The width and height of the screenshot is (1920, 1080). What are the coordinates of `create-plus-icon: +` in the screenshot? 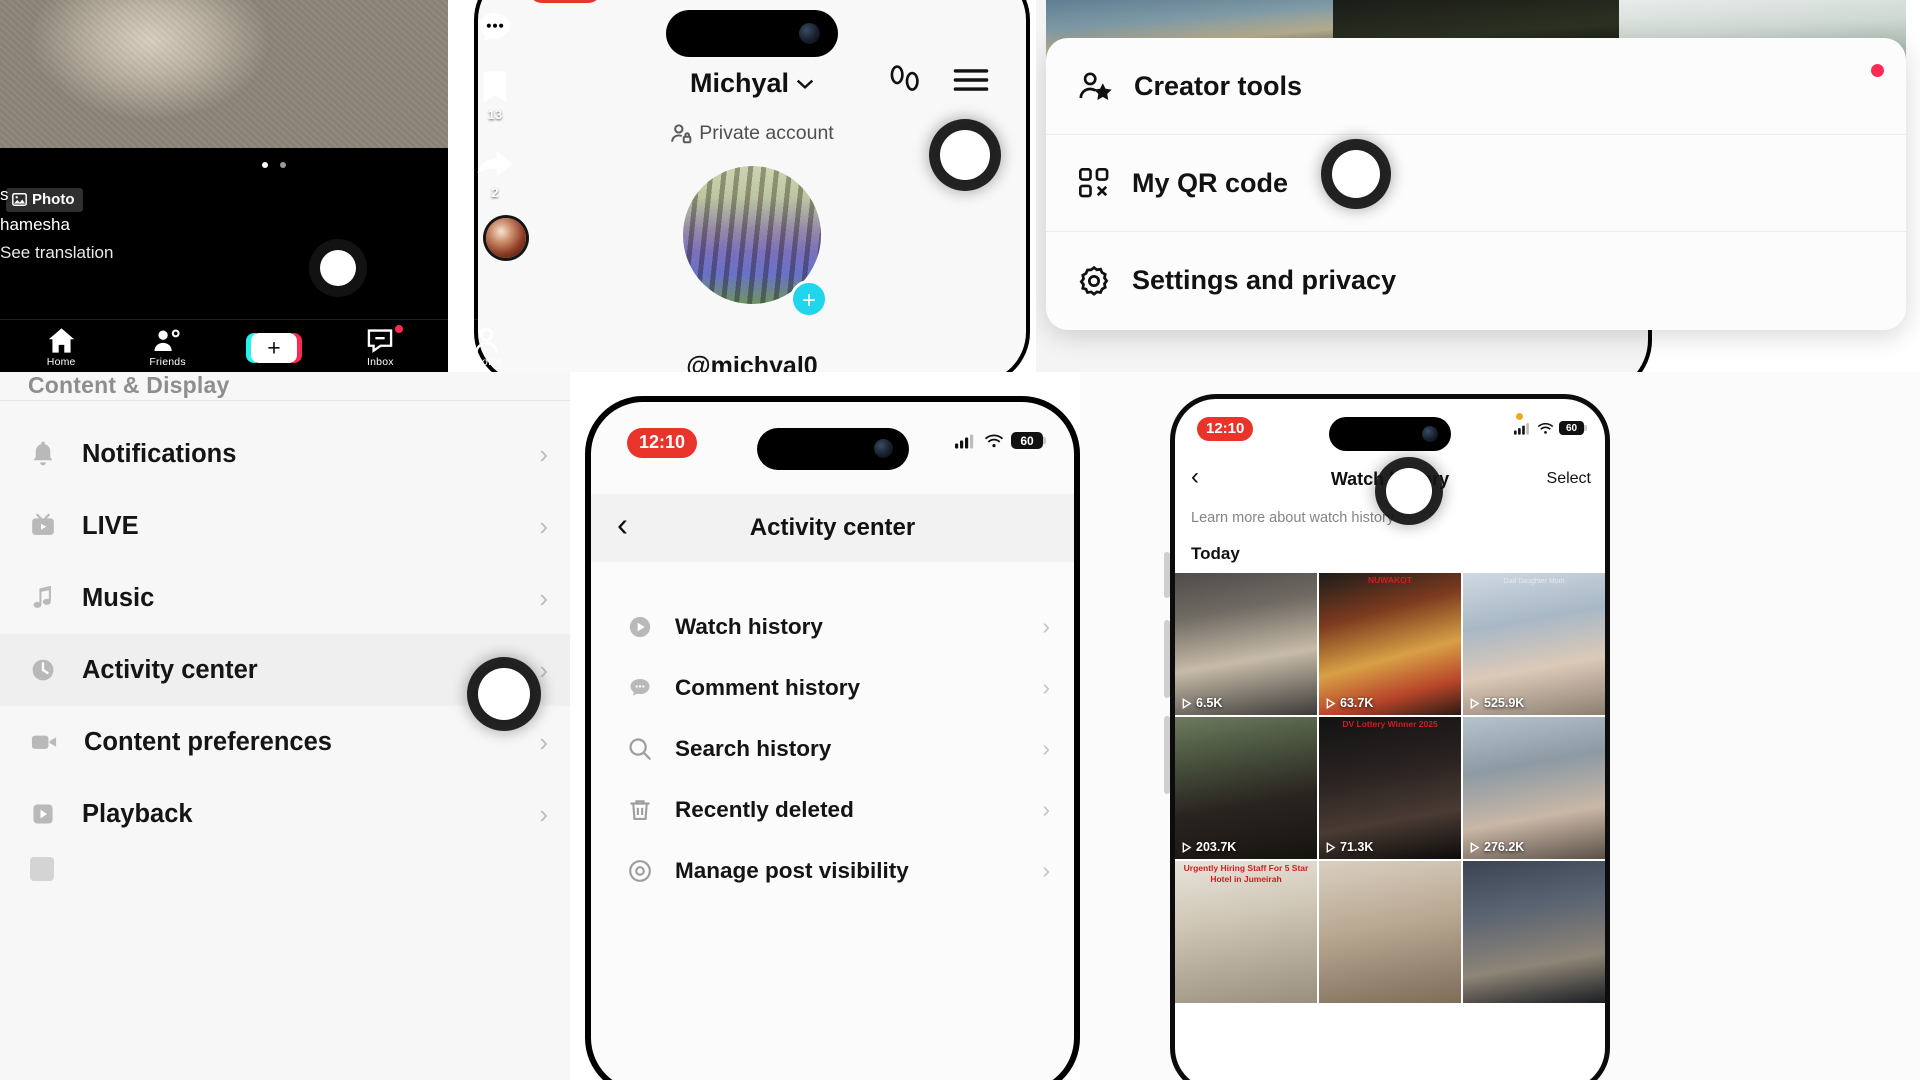 It's located at (273, 347).